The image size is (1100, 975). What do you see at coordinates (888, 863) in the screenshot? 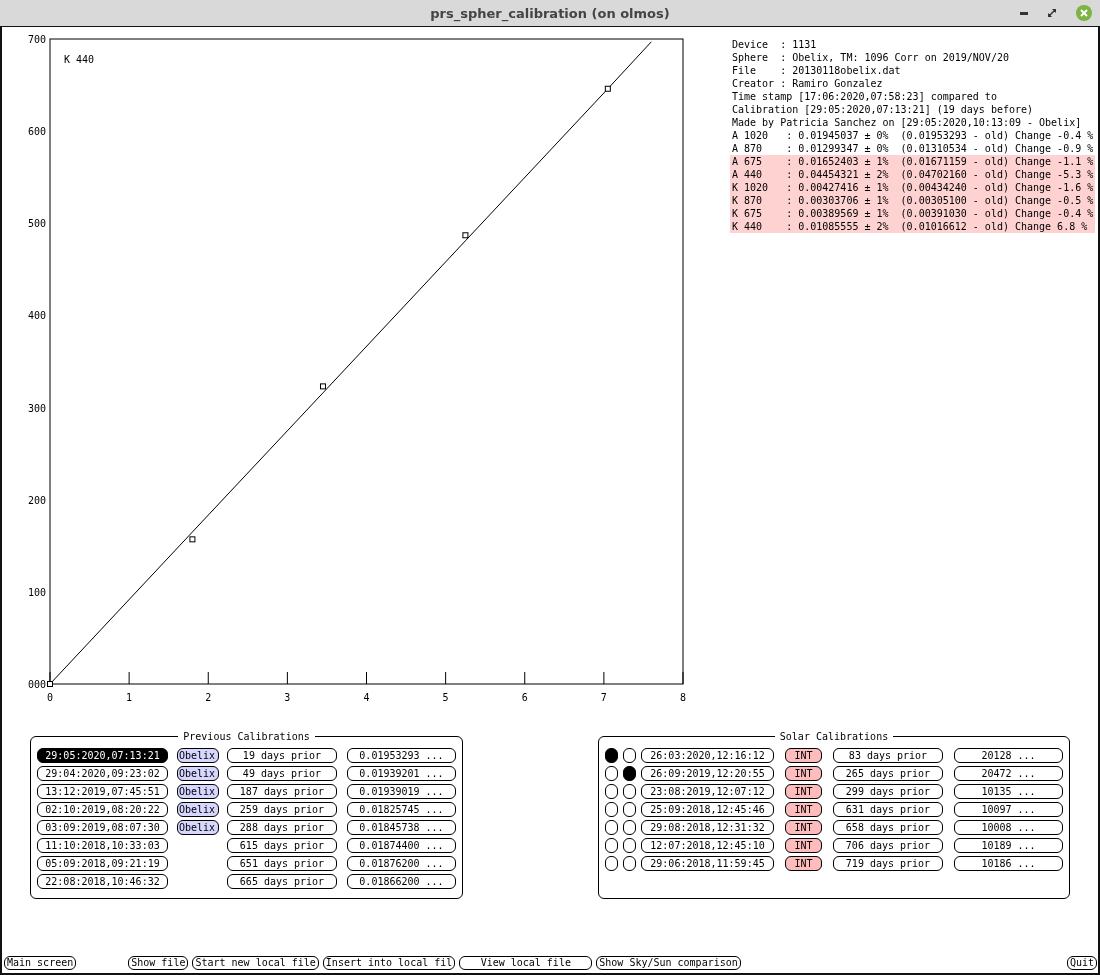
I see `days-prior-button: 719 days prior` at bounding box center [888, 863].